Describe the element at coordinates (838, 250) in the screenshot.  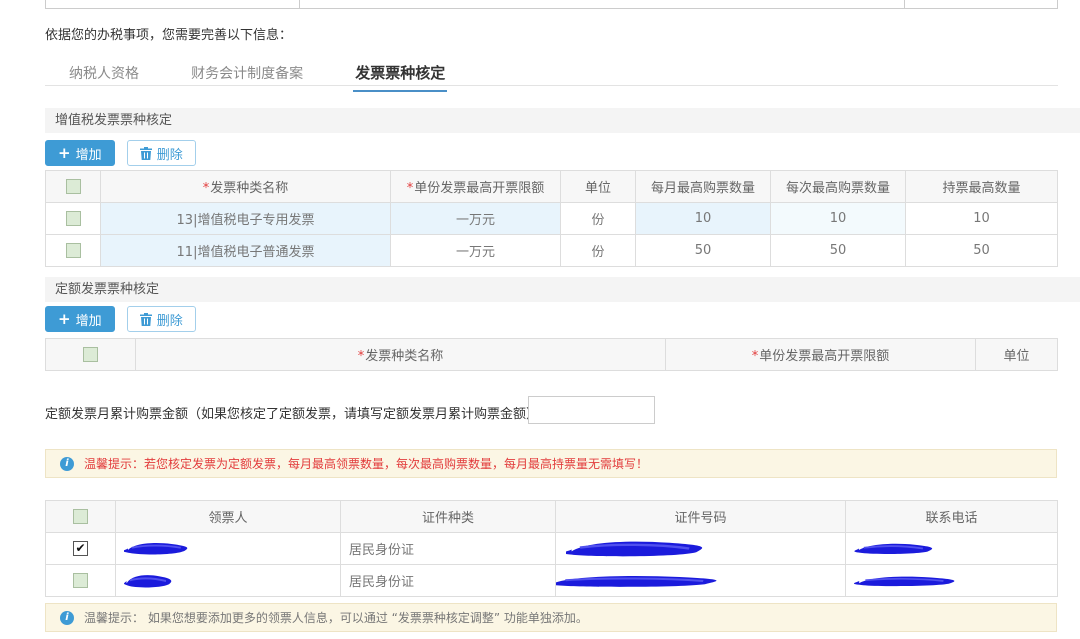
I see `per-time-max: 50` at that location.